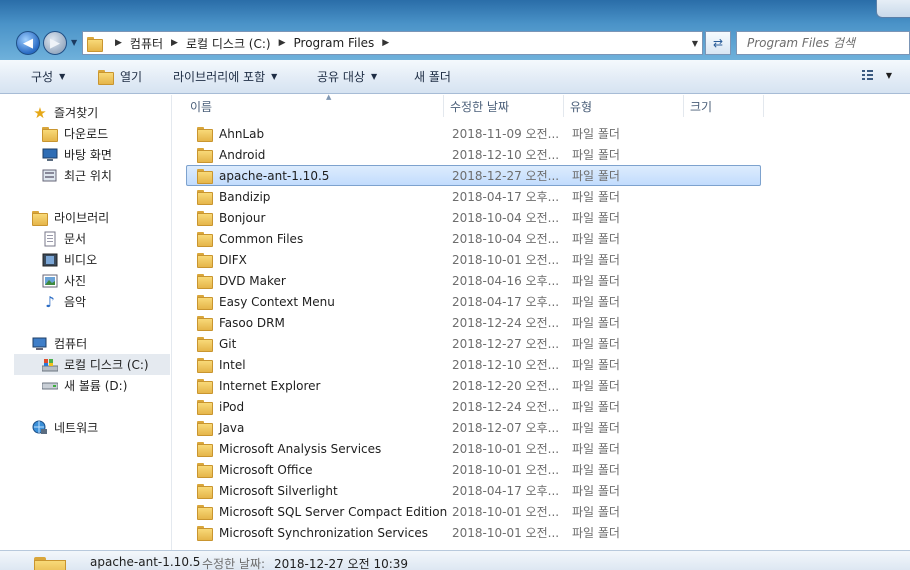  I want to click on computer-icon, so click(40, 344).